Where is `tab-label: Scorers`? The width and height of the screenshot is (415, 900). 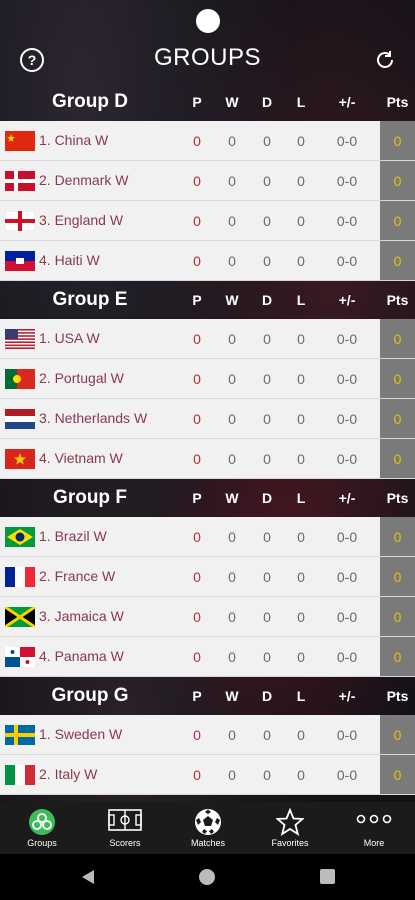 tab-label: Scorers is located at coordinates (125, 843).